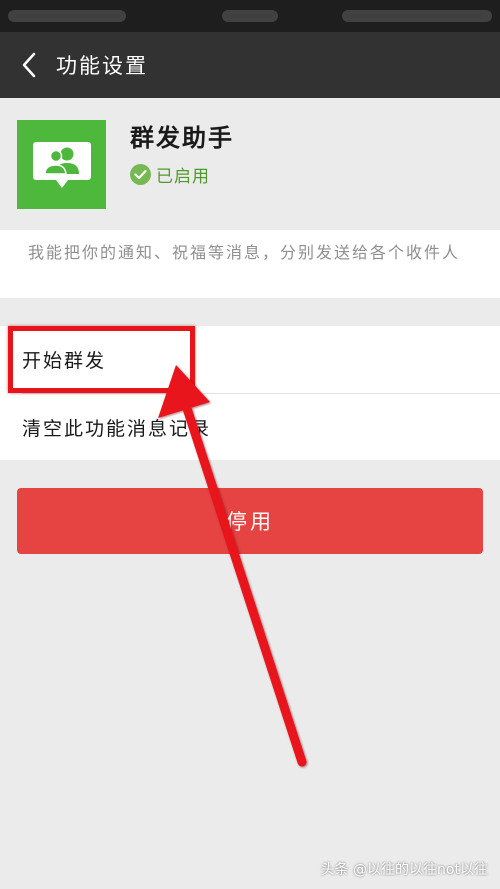 This screenshot has width=500, height=889. I want to click on disable-button: 停用, so click(250, 521).